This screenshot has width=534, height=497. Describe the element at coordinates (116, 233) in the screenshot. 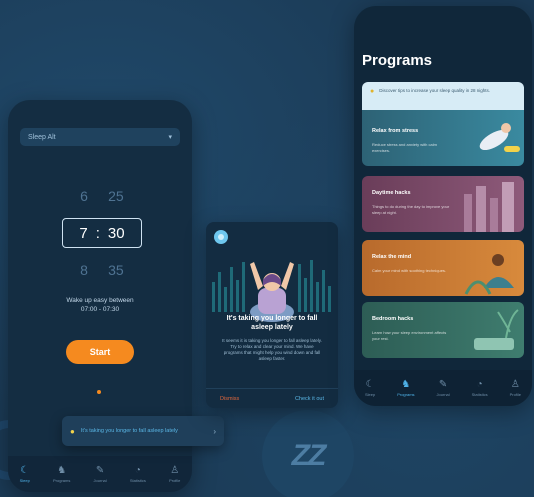

I see `minute-value: 30` at that location.